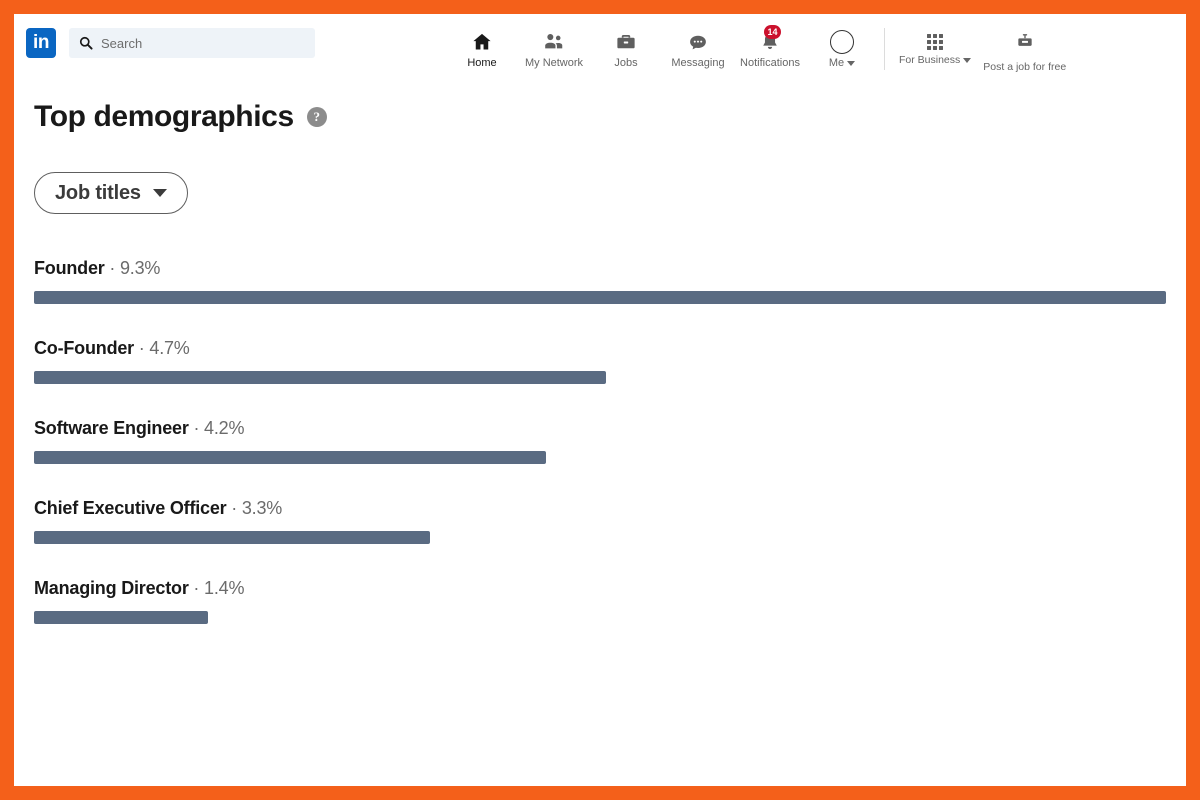 This screenshot has width=1200, height=800. I want to click on nav-item-for-business: For Business, so click(935, 51).